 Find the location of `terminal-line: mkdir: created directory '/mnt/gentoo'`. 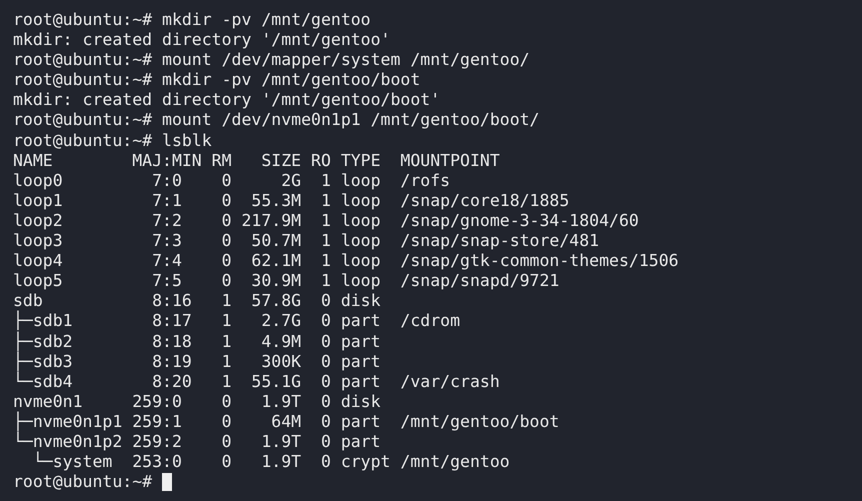

terminal-line: mkdir: created directory '/mnt/gentoo' is located at coordinates (201, 40).